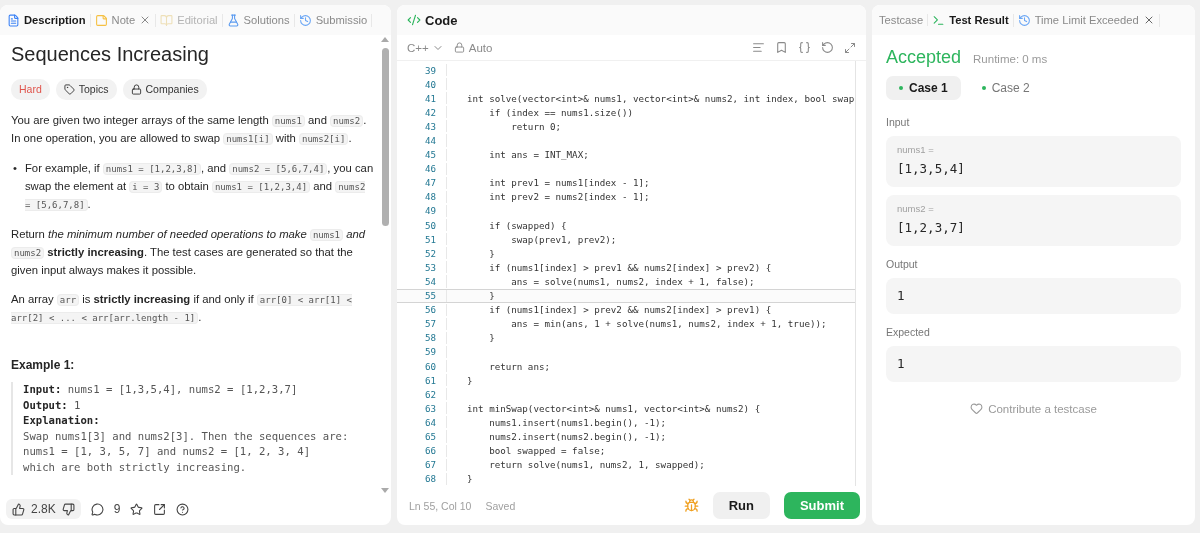 This screenshot has width=1200, height=533. I want to click on share-icon, so click(160, 509).